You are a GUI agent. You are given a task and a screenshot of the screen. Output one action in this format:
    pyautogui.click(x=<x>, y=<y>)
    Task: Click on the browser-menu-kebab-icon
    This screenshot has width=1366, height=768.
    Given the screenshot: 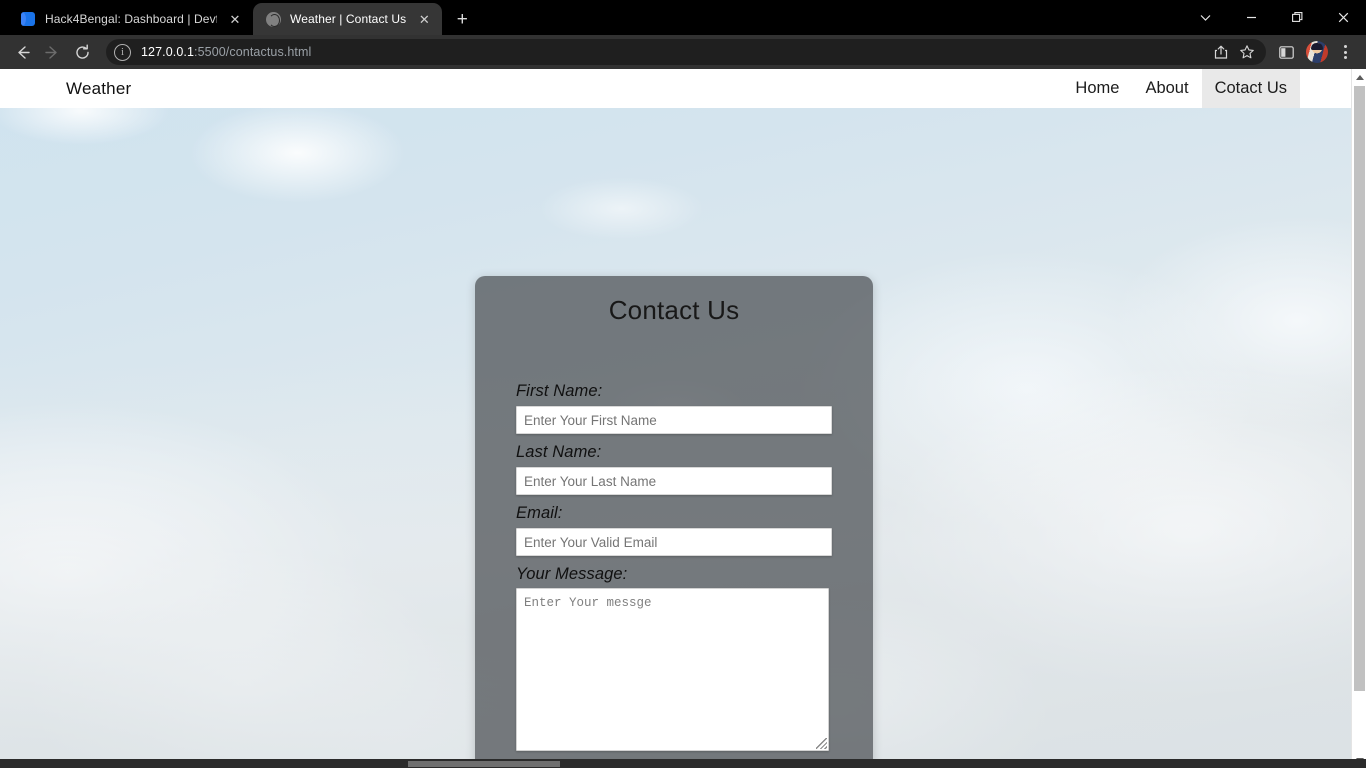 What is the action you would take?
    pyautogui.click(x=1345, y=52)
    